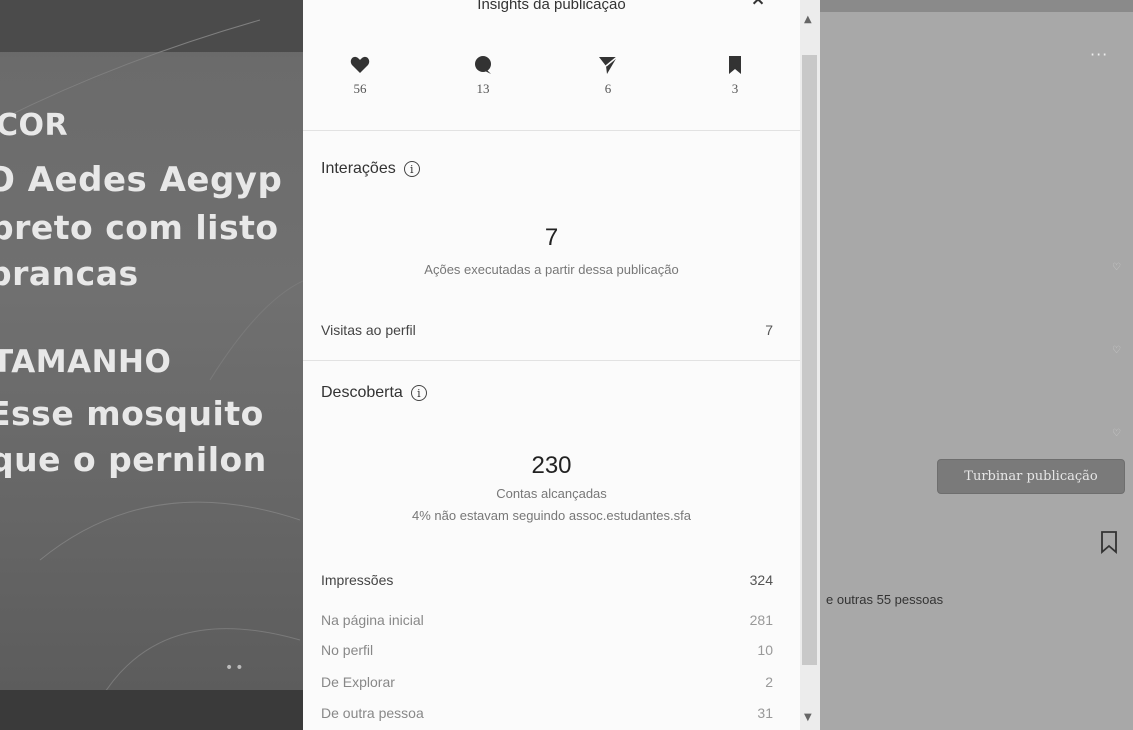  I want to click on interactions-total: 7, so click(551, 237).